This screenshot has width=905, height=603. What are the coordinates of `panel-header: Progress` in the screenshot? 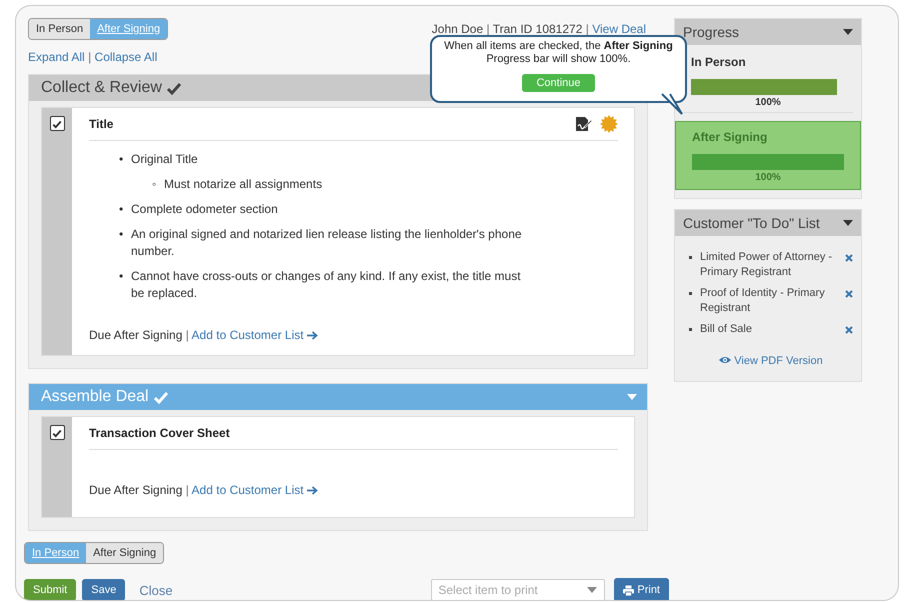 It's located at (768, 32).